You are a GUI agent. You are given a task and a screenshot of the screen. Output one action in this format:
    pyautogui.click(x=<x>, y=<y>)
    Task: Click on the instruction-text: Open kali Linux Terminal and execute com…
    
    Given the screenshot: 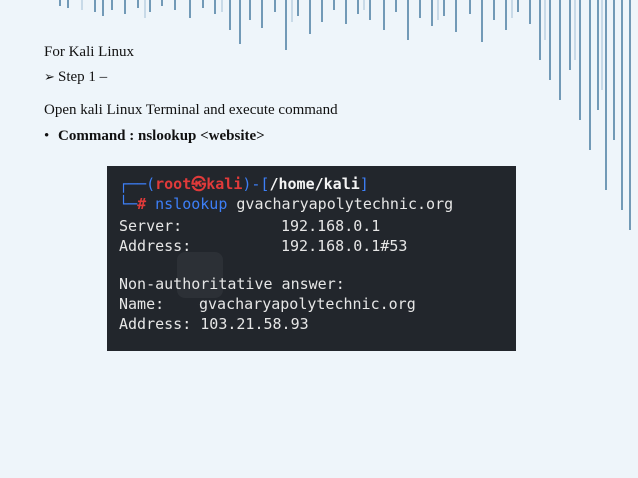 What is the action you would take?
    pyautogui.click(x=191, y=110)
    